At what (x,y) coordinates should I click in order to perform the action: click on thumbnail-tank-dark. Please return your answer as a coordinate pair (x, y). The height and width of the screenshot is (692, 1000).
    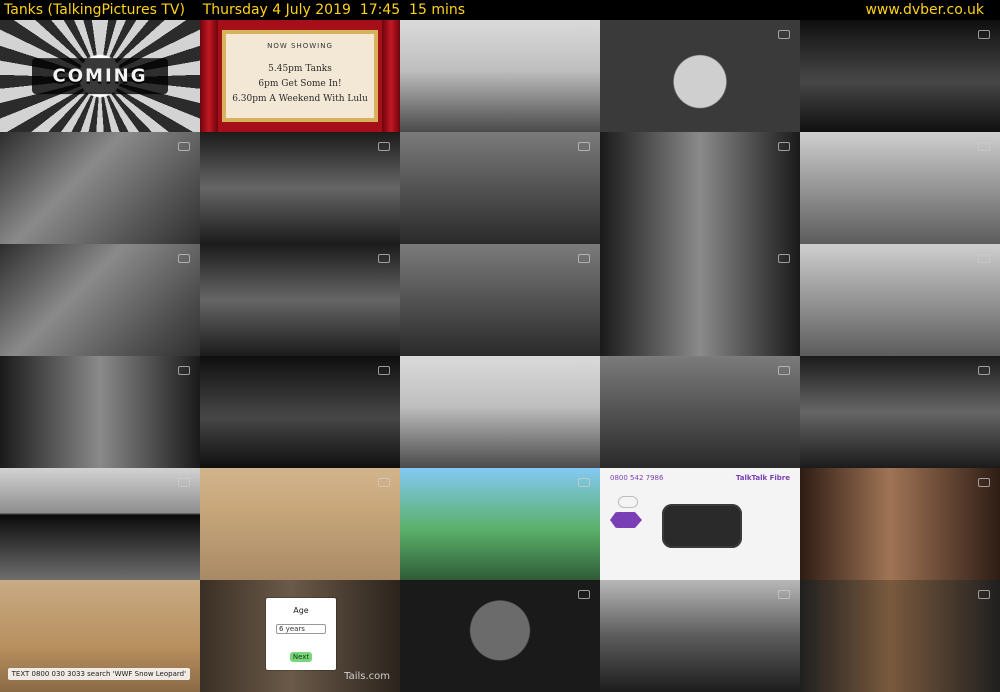
    Looking at the image, I should click on (900, 412).